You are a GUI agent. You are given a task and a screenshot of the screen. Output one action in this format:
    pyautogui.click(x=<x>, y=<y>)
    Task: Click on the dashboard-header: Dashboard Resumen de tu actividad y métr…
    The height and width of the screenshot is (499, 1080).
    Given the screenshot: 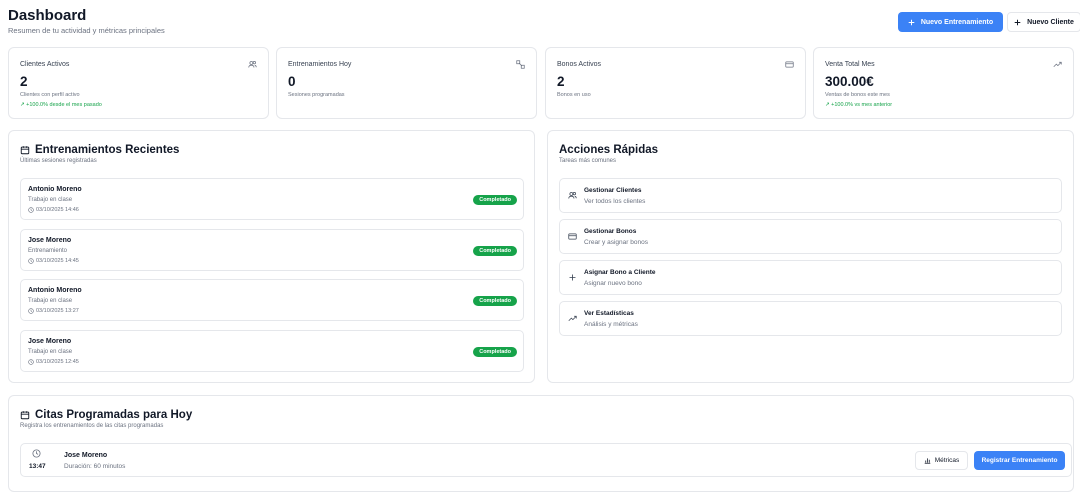 What is the action you would take?
    pyautogui.click(x=544, y=22)
    